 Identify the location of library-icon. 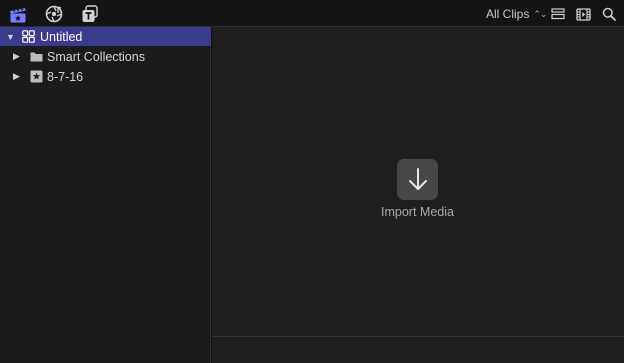
(28, 37).